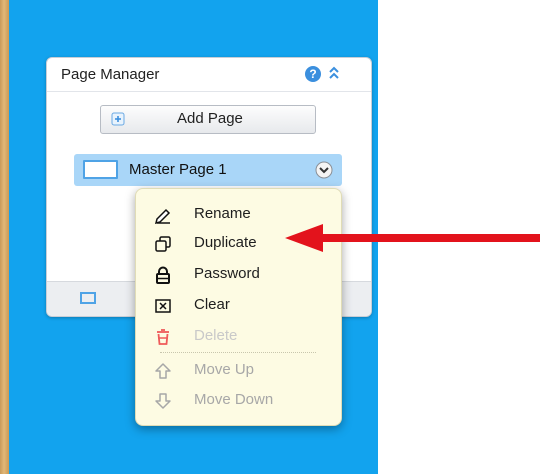 The image size is (543, 474). What do you see at coordinates (412, 238) in the screenshot?
I see `red-arrow-annotation` at bounding box center [412, 238].